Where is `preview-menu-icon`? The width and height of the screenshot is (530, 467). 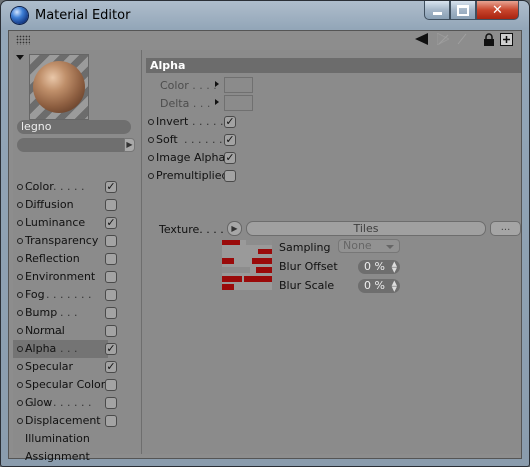
preview-menu-icon is located at coordinates (20, 57).